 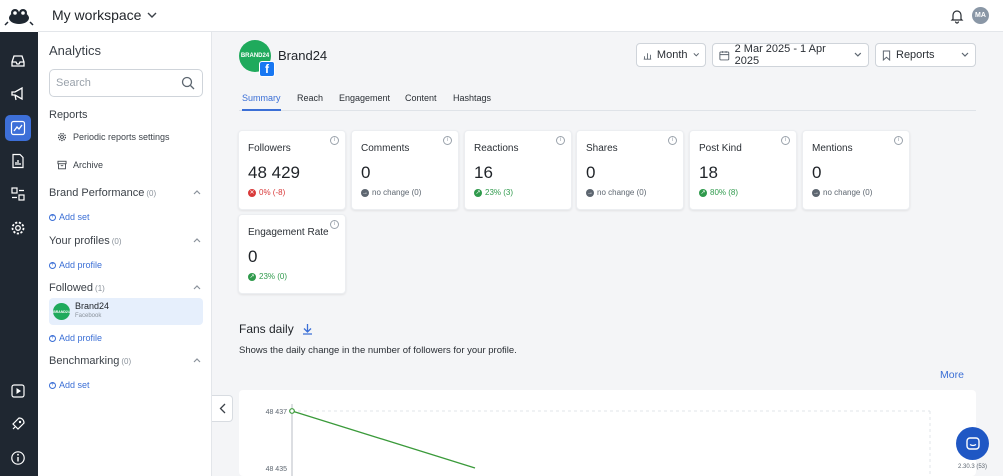 I want to click on followed-section: Followed (1), so click(x=126, y=288).